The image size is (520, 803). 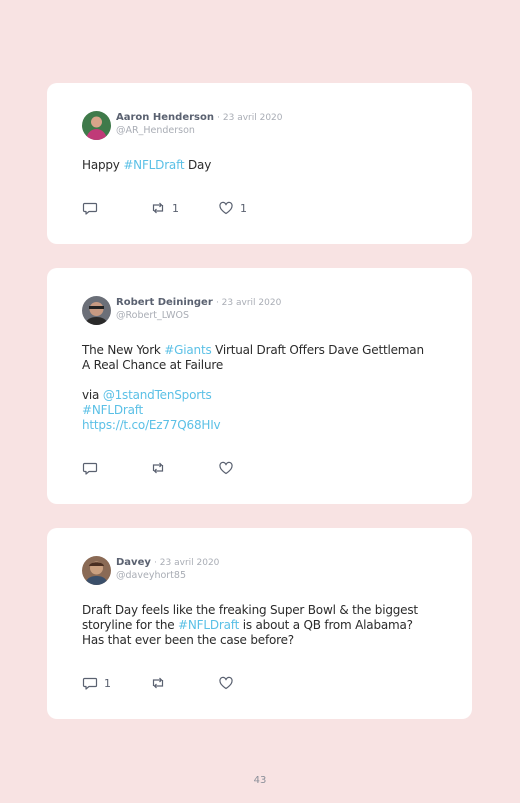 I want to click on author-handle: @Robert_LWOS, so click(x=152, y=315).